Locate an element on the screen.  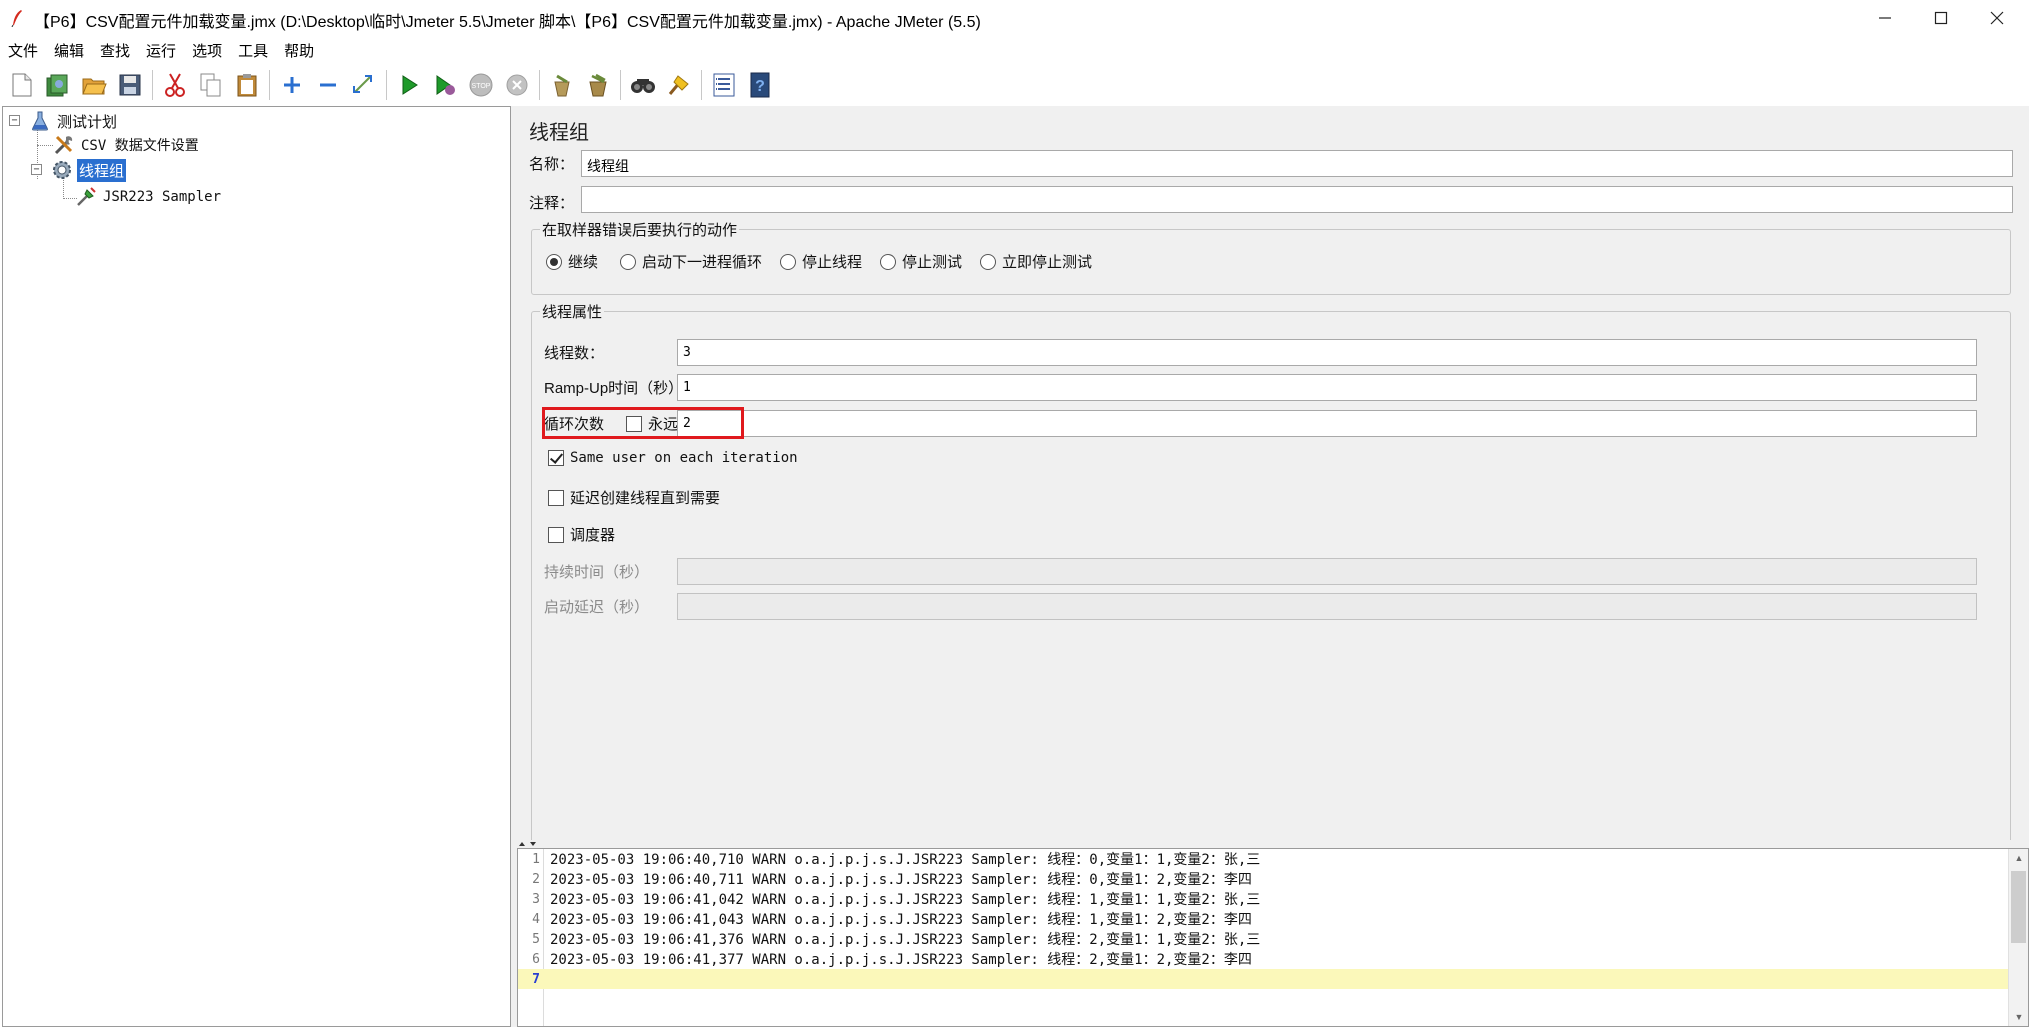
start-button is located at coordinates (409, 85).